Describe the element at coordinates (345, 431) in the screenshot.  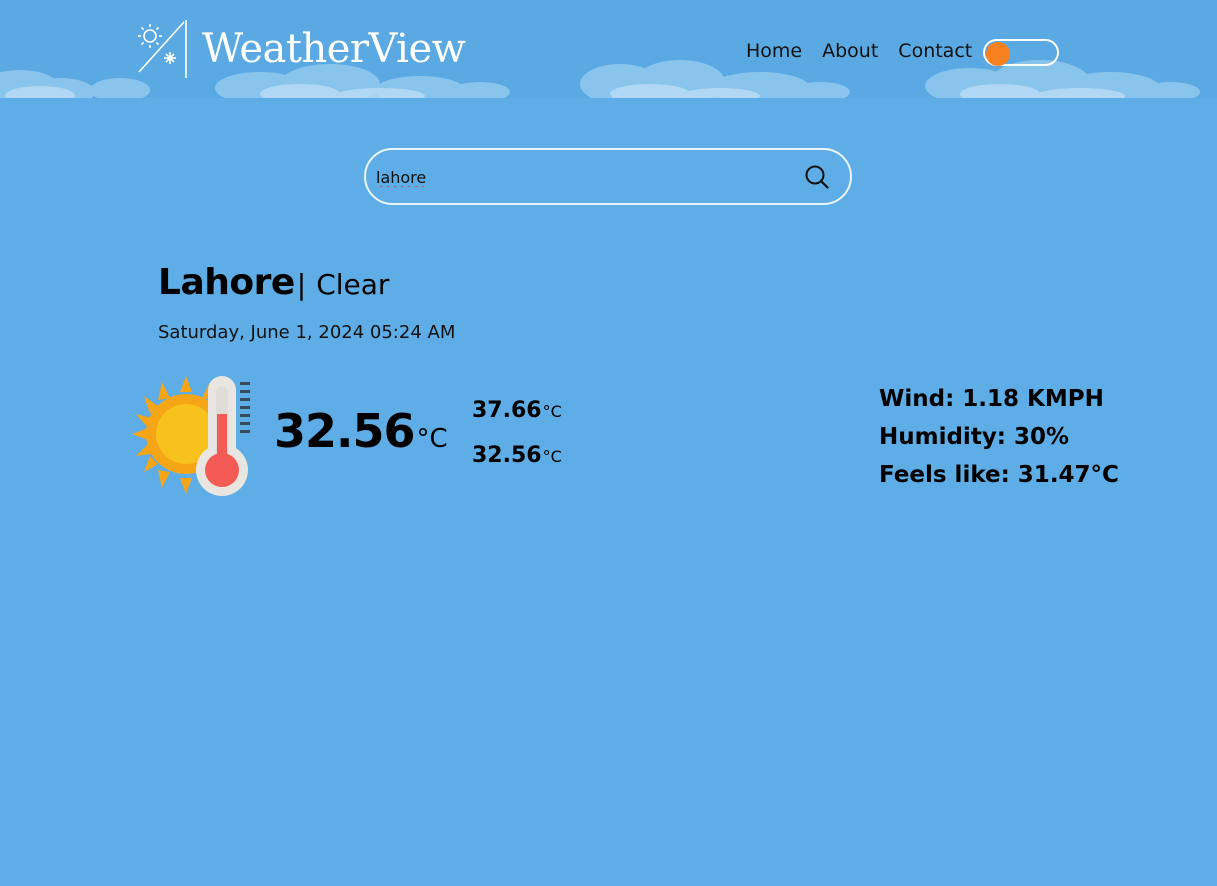
I see `temperature-value: 32.56` at that location.